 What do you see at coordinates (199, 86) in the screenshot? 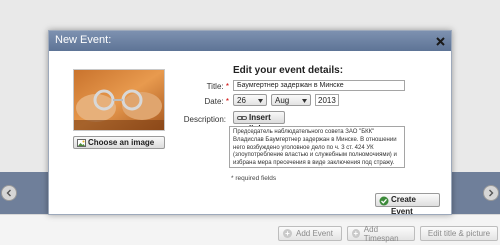
I see `title-label: Title: *` at bounding box center [199, 86].